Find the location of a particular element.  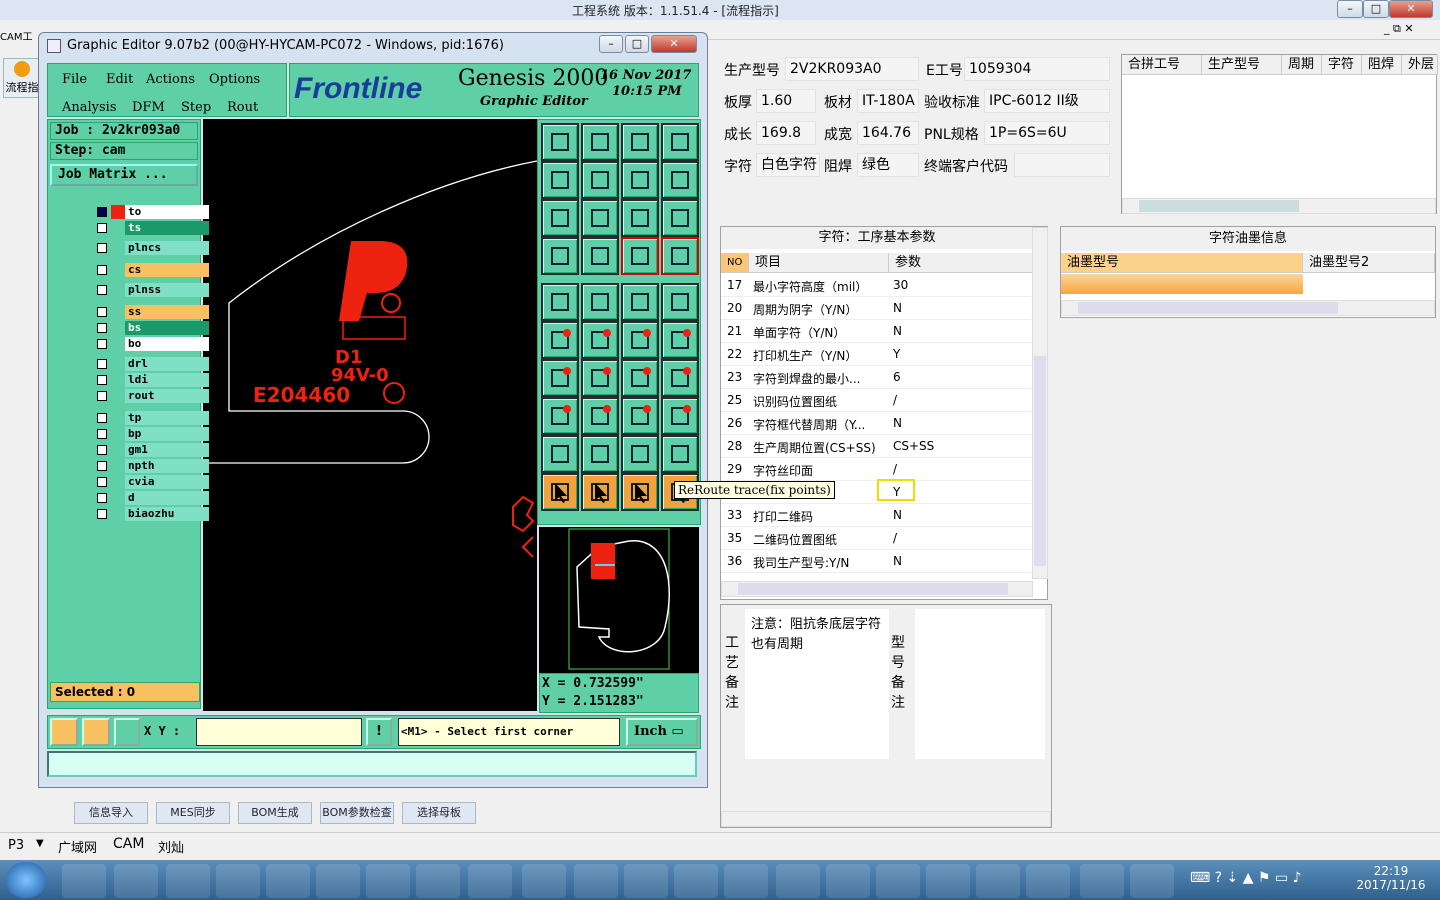

menu-options: Options is located at coordinates (234, 79).